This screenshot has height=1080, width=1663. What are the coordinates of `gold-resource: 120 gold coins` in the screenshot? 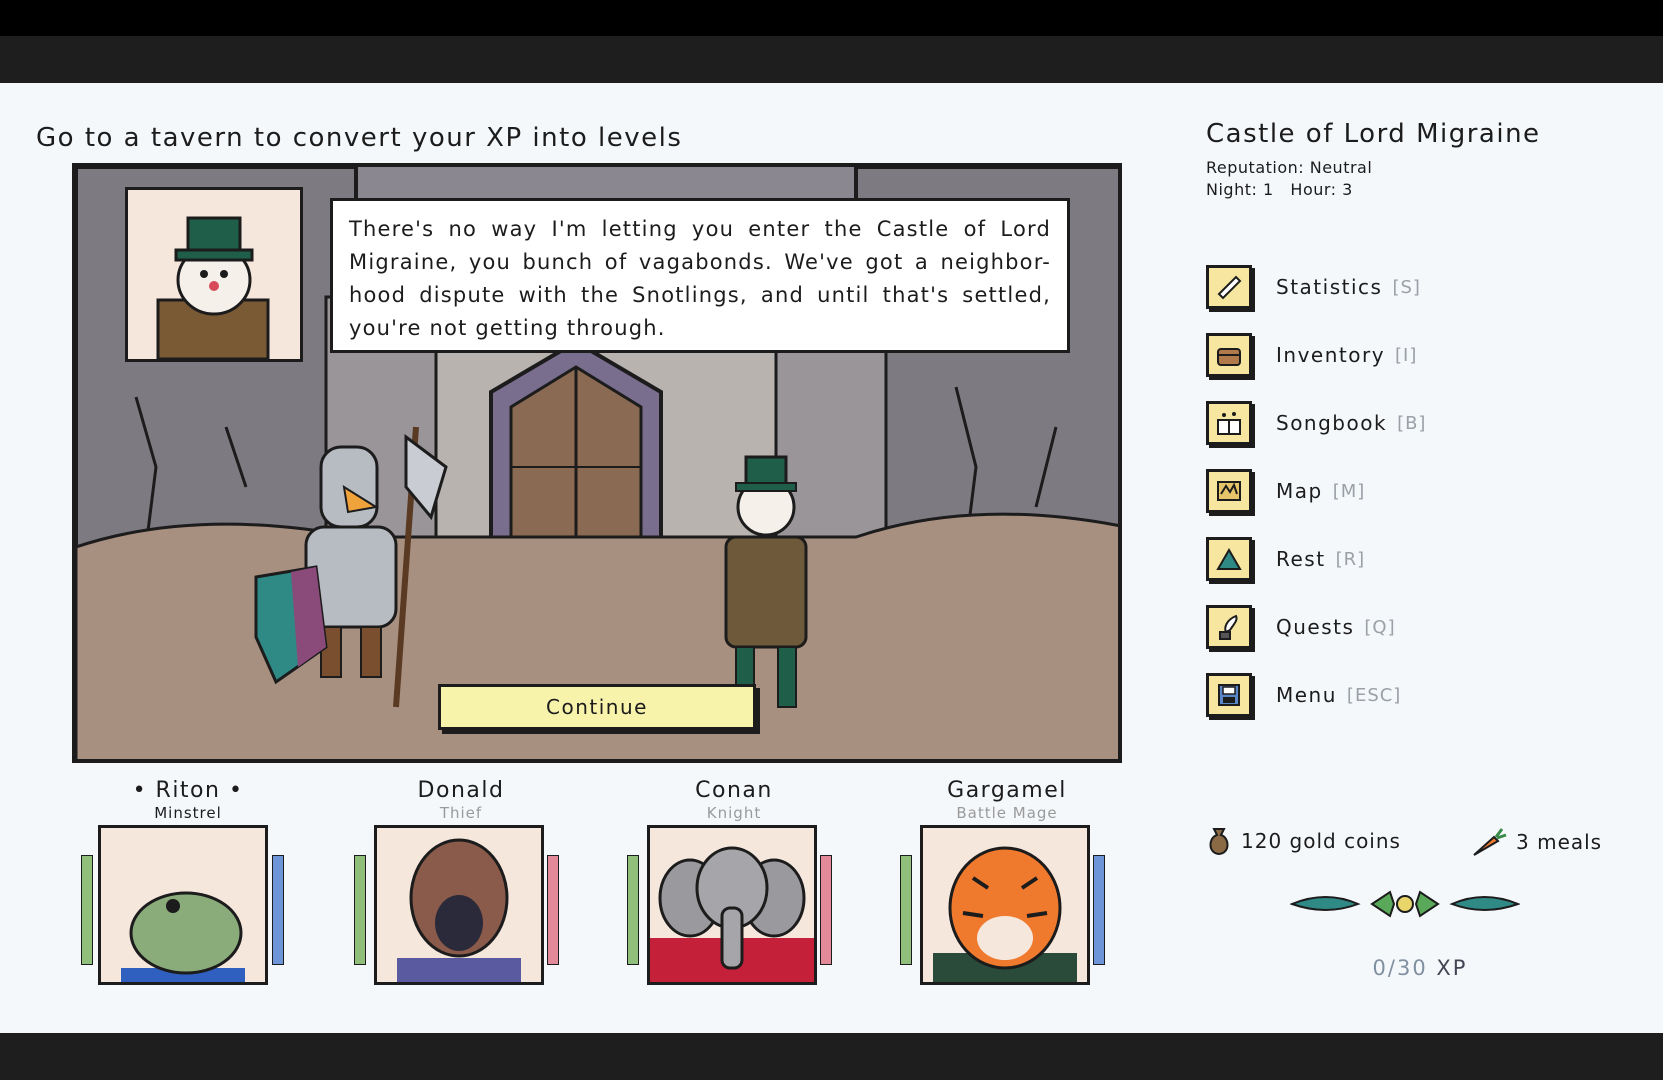 It's located at (1303, 841).